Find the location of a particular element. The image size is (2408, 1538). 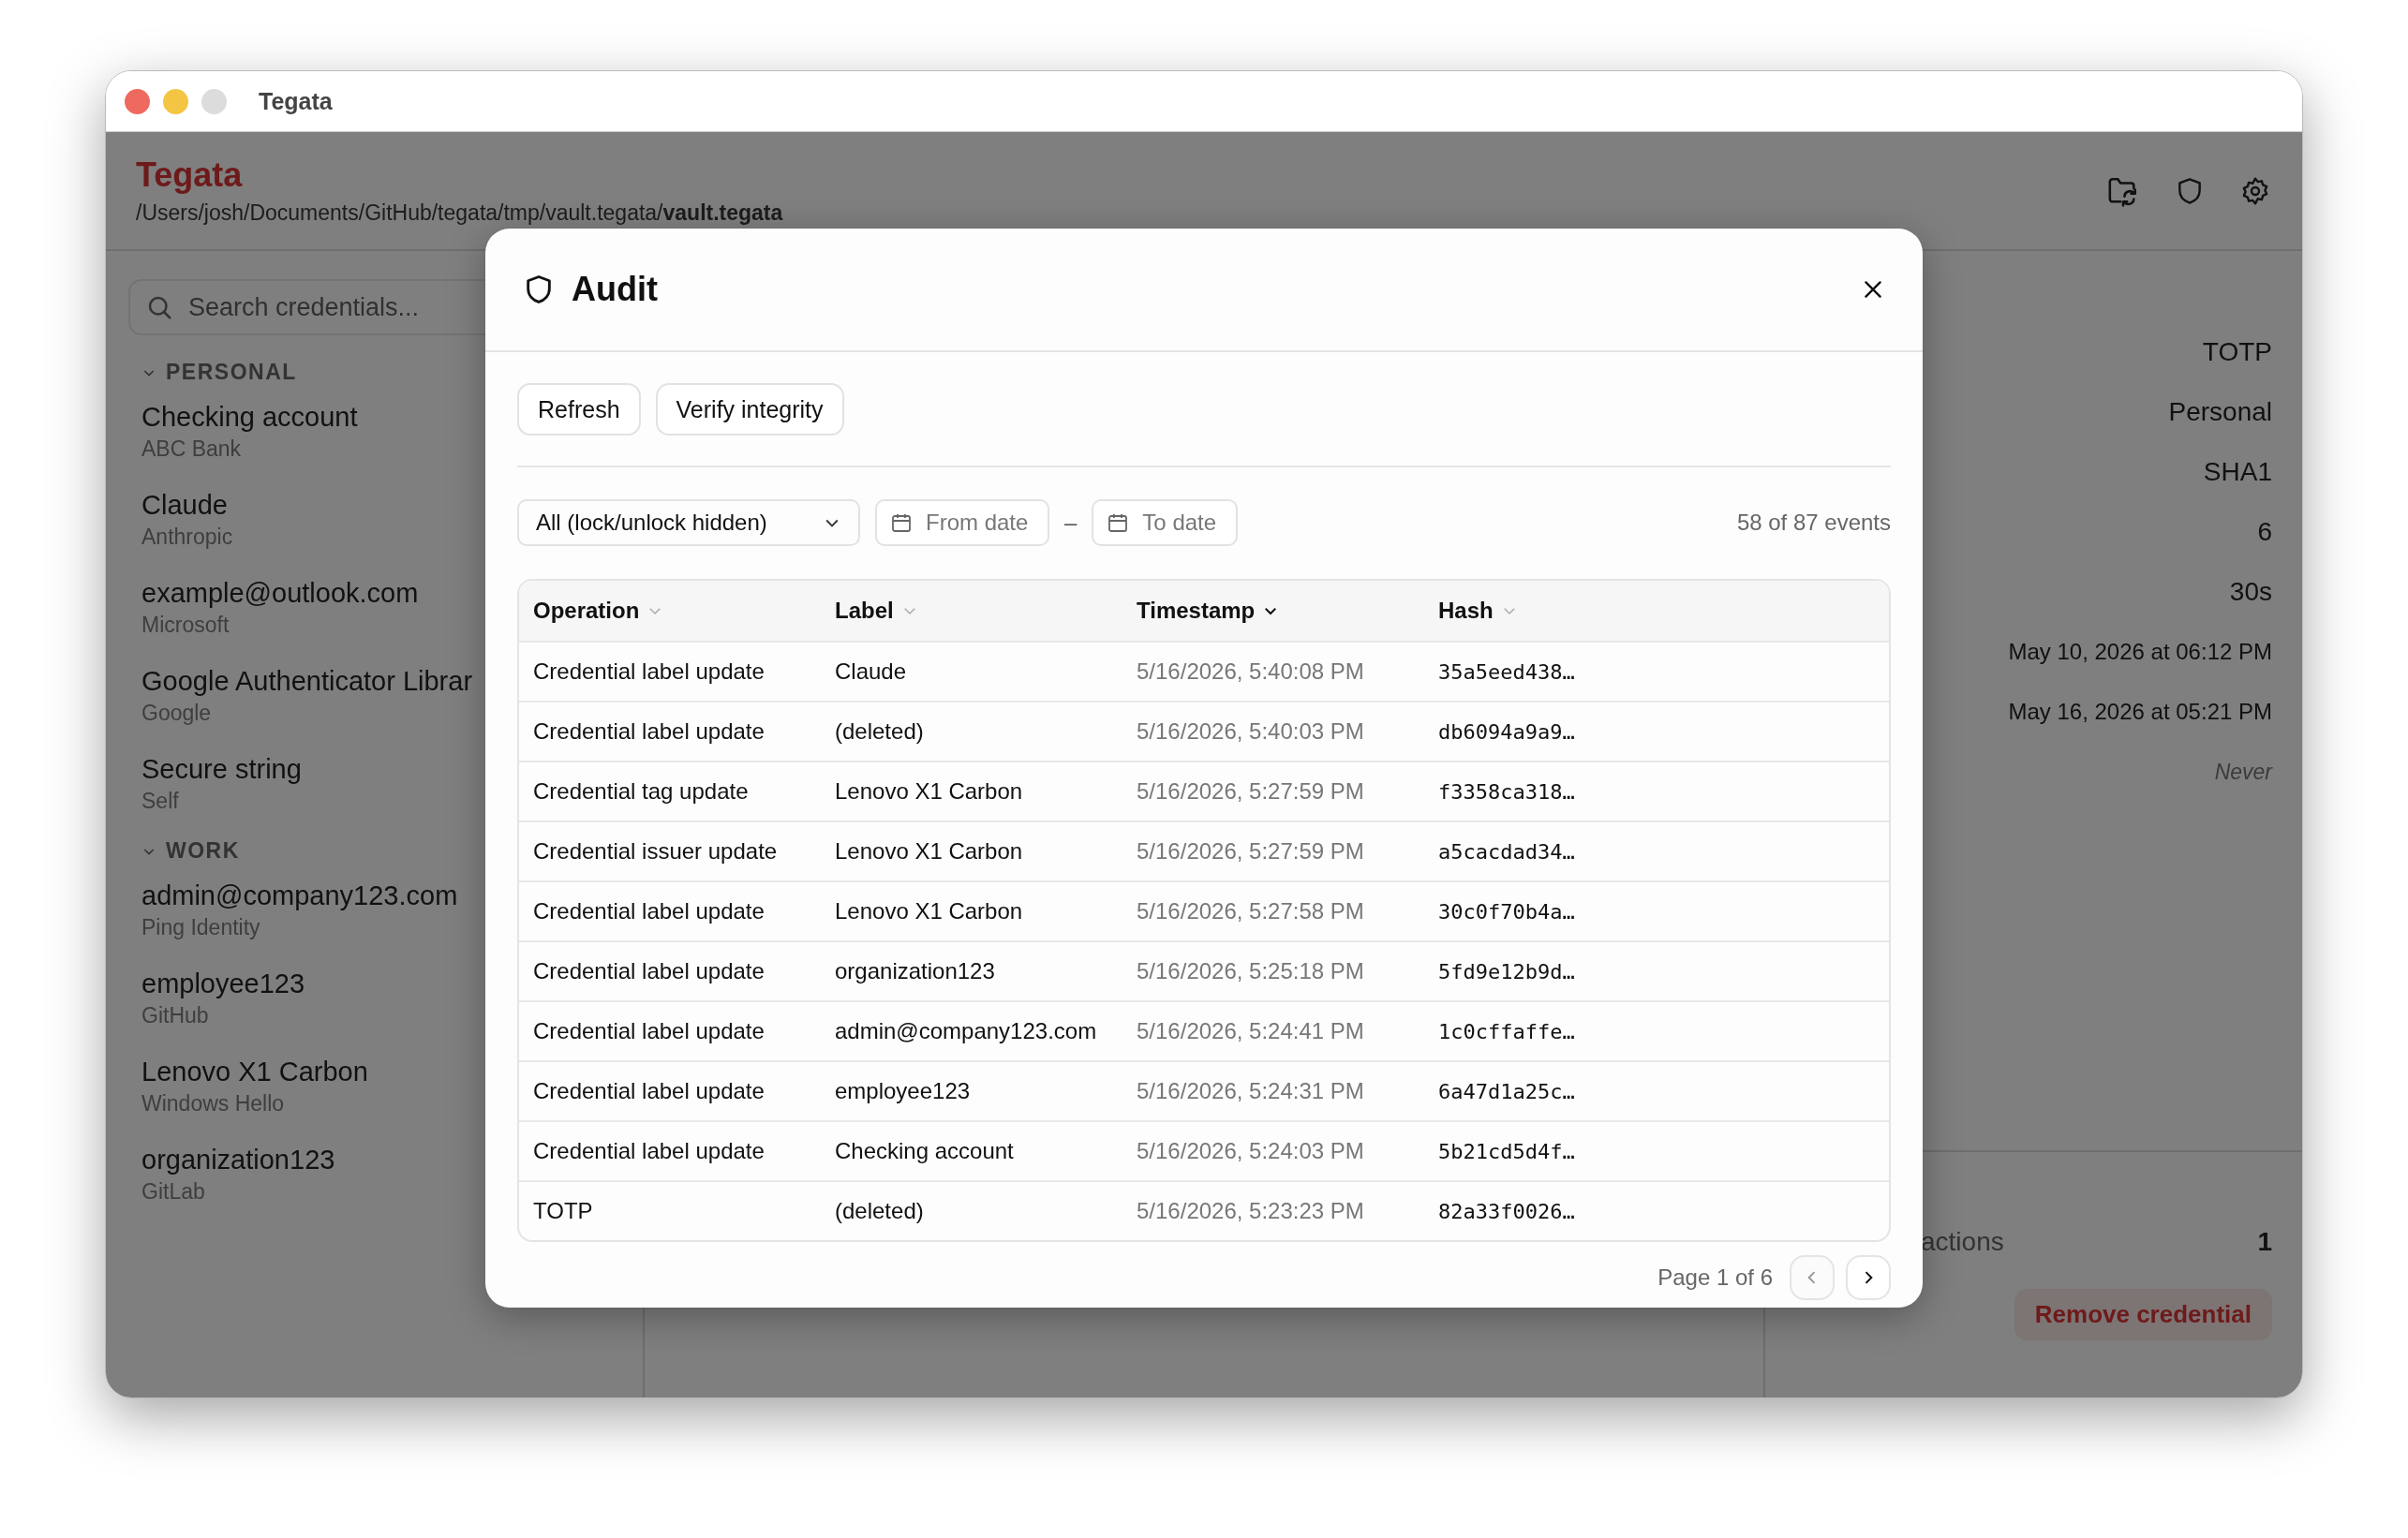

detail-value: May 10, 2026 at 06:12 PM is located at coordinates (2140, 652).